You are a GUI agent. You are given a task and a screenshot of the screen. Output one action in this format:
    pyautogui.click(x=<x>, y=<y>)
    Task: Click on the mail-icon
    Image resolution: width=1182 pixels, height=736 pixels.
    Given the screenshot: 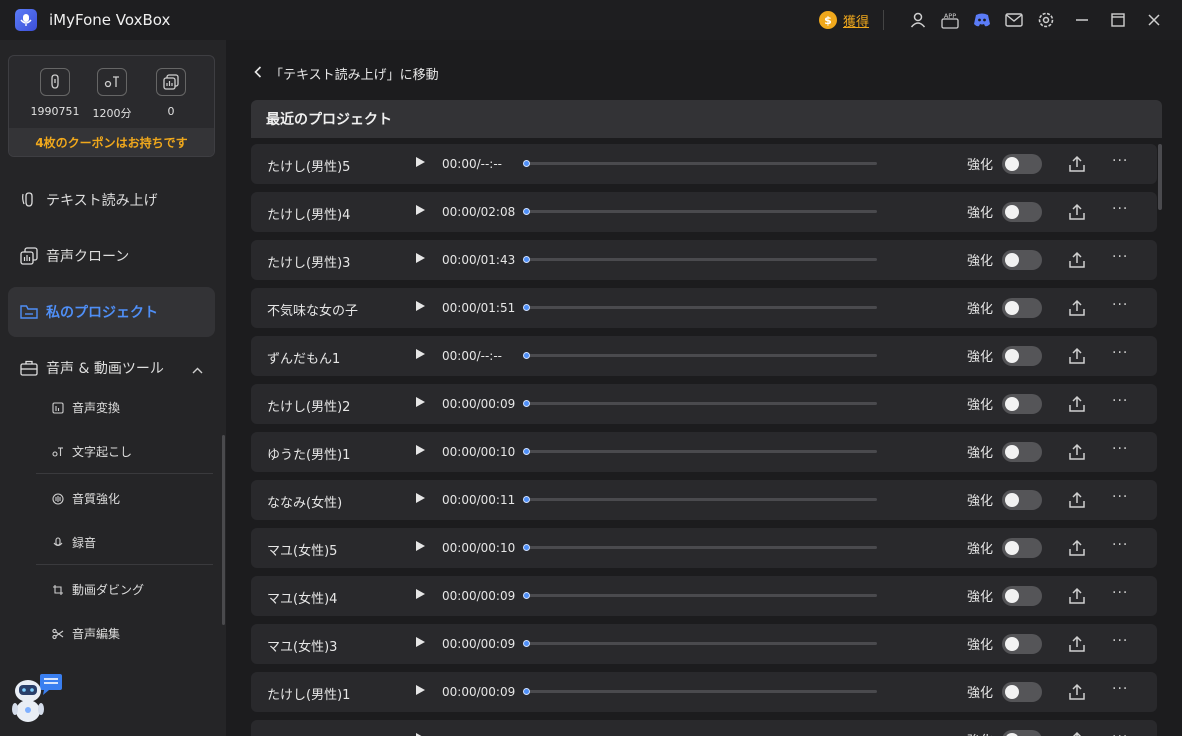 What is the action you would take?
    pyautogui.click(x=1014, y=20)
    